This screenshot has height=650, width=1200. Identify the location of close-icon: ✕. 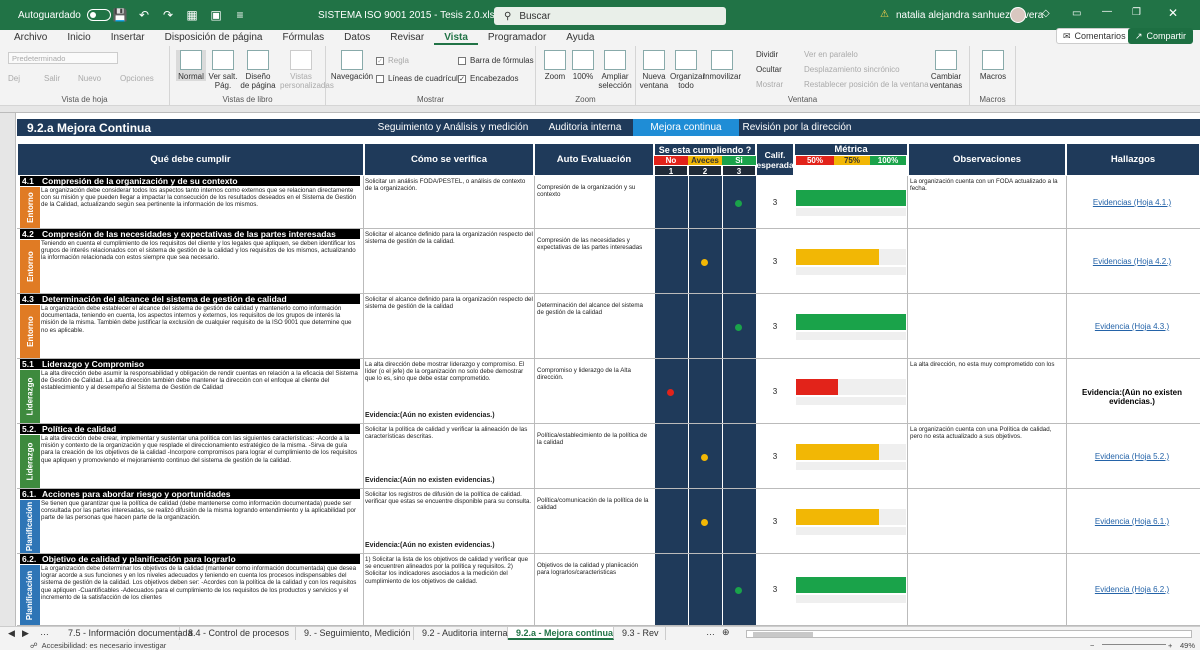
(1173, 13).